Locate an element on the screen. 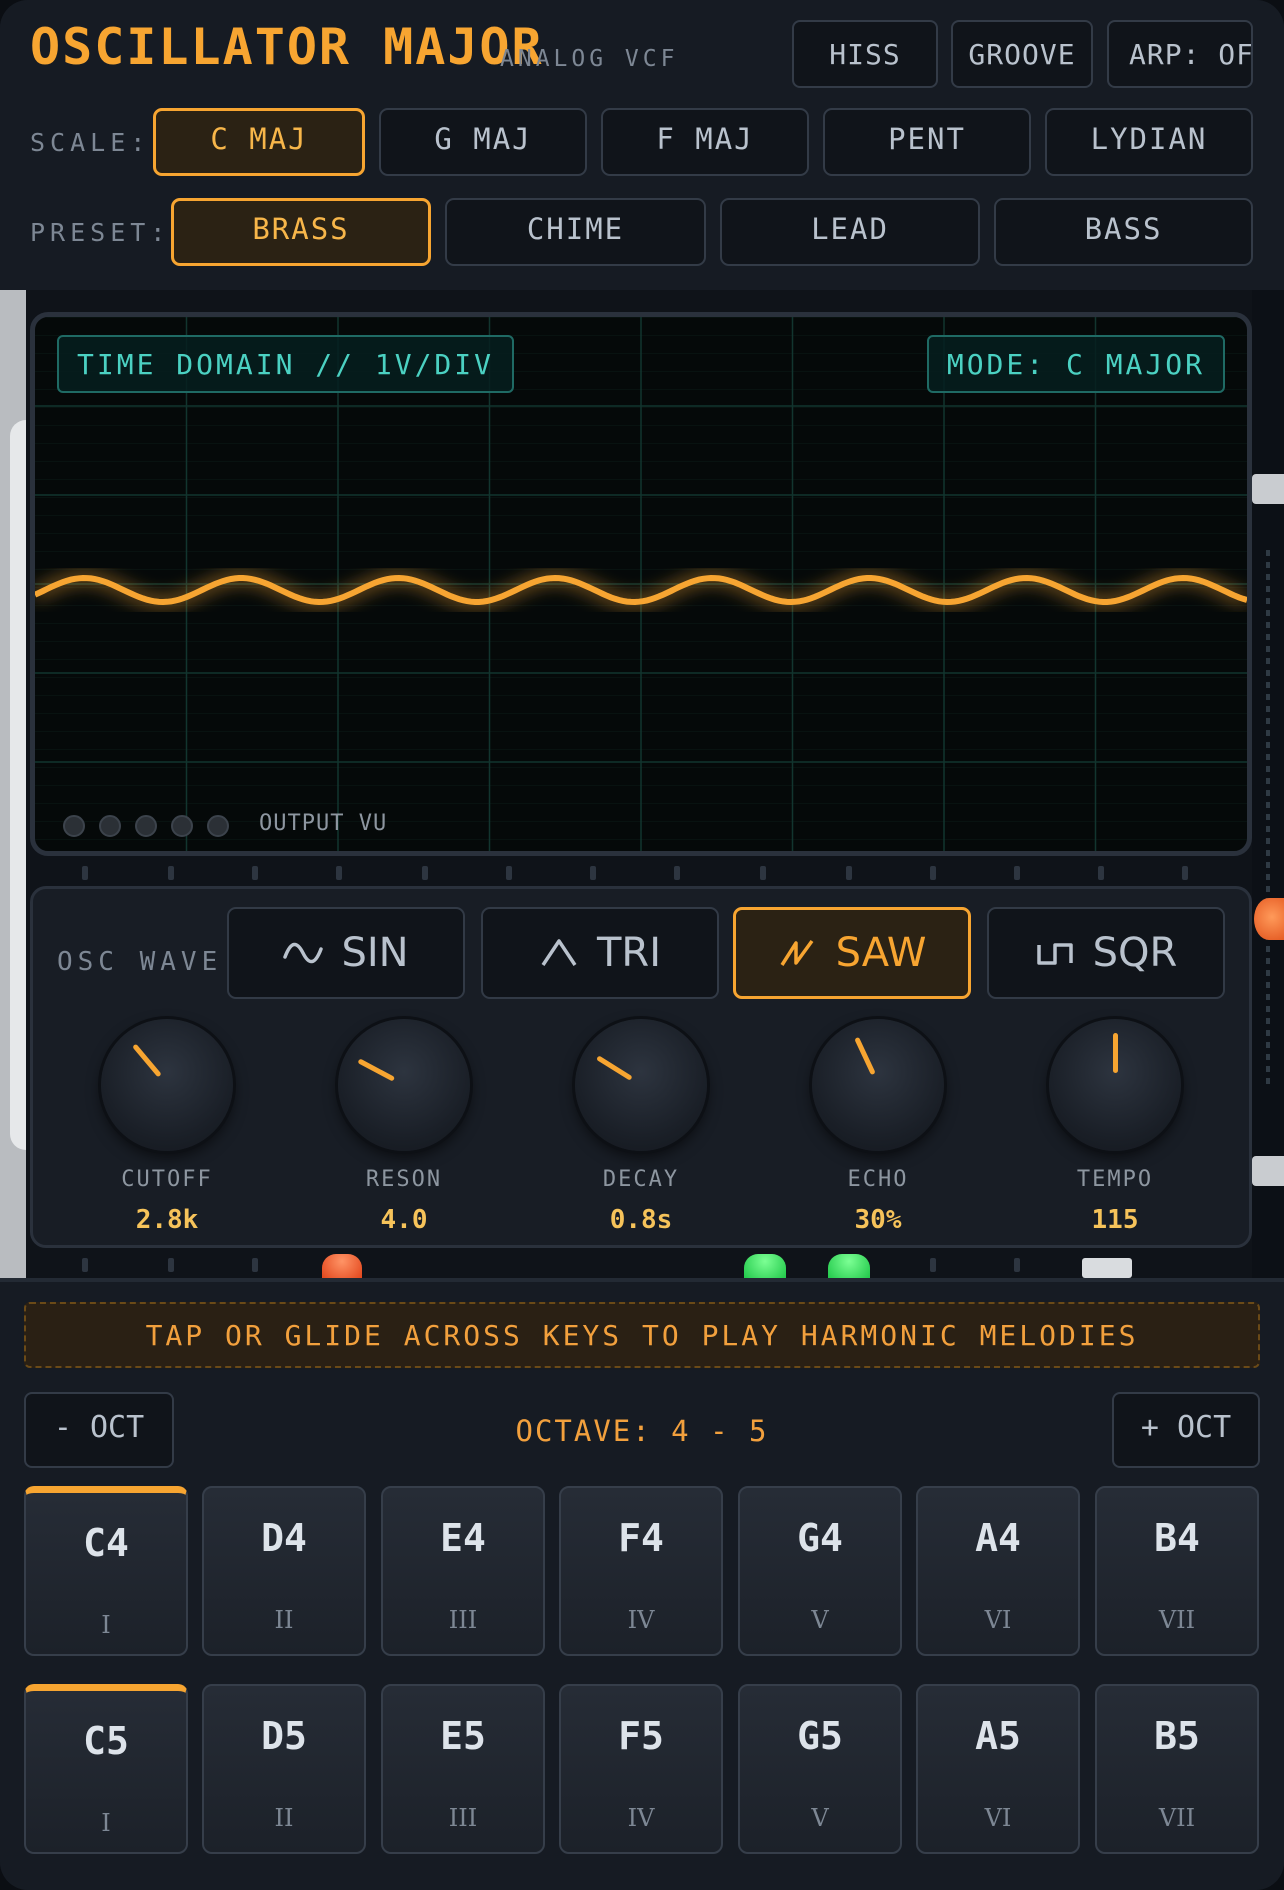 The height and width of the screenshot is (1890, 1284). output-vu-meter is located at coordinates (146, 826).